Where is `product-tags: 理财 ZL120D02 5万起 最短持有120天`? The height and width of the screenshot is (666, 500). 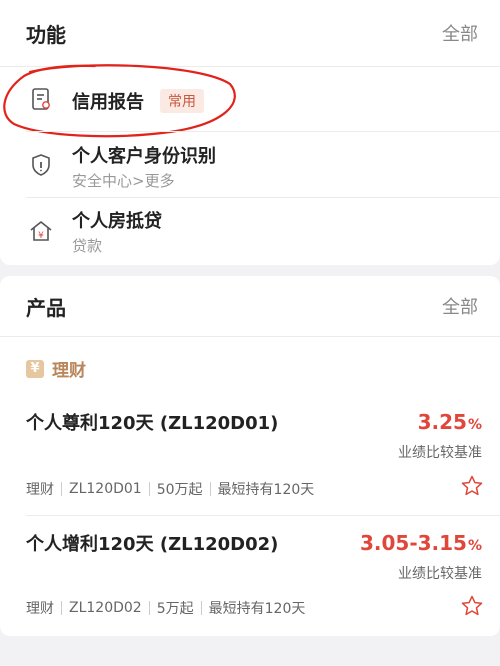
product-tags: 理财 ZL120D02 5万起 最短持有120天 is located at coordinates (165, 608).